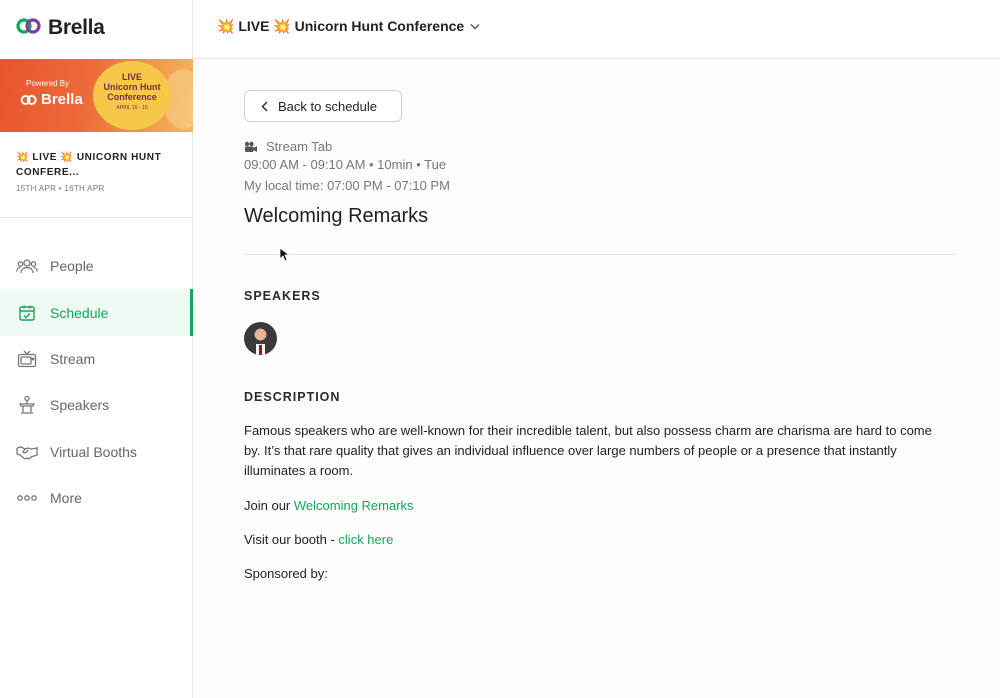  I want to click on sidebar-item-label: More, so click(66, 498).